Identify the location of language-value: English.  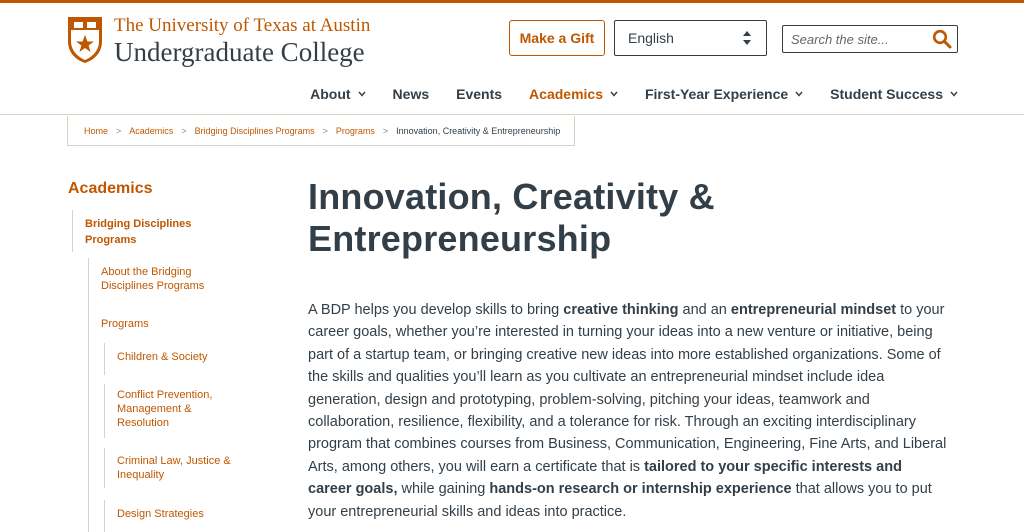
(651, 38).